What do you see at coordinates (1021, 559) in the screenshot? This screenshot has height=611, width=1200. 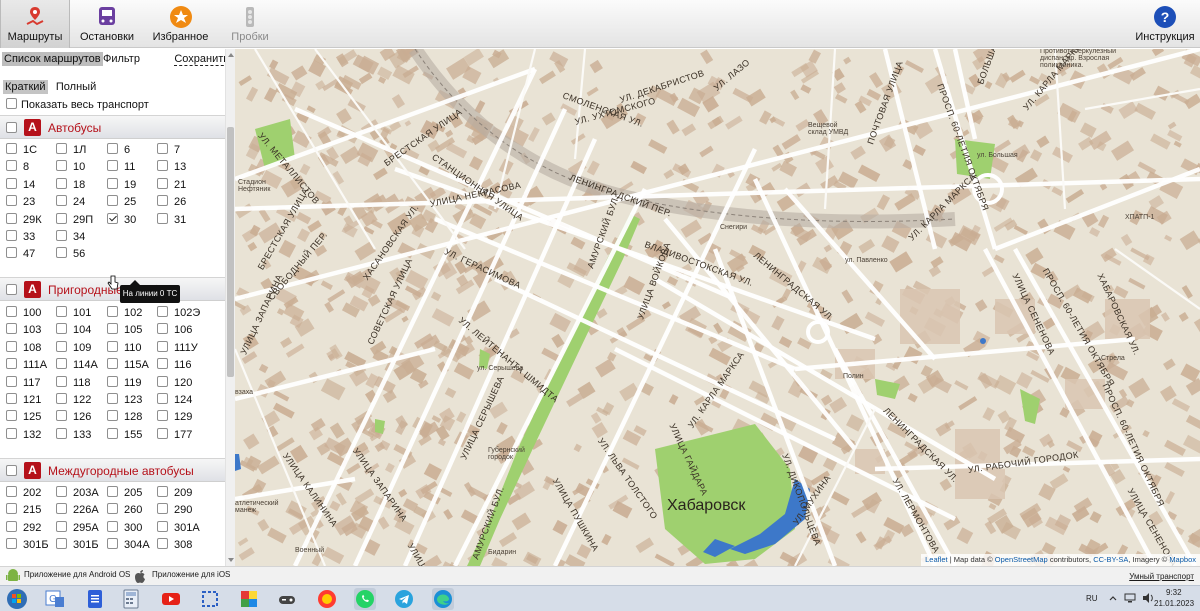 I see `osm-link: OpenStreetMap` at bounding box center [1021, 559].